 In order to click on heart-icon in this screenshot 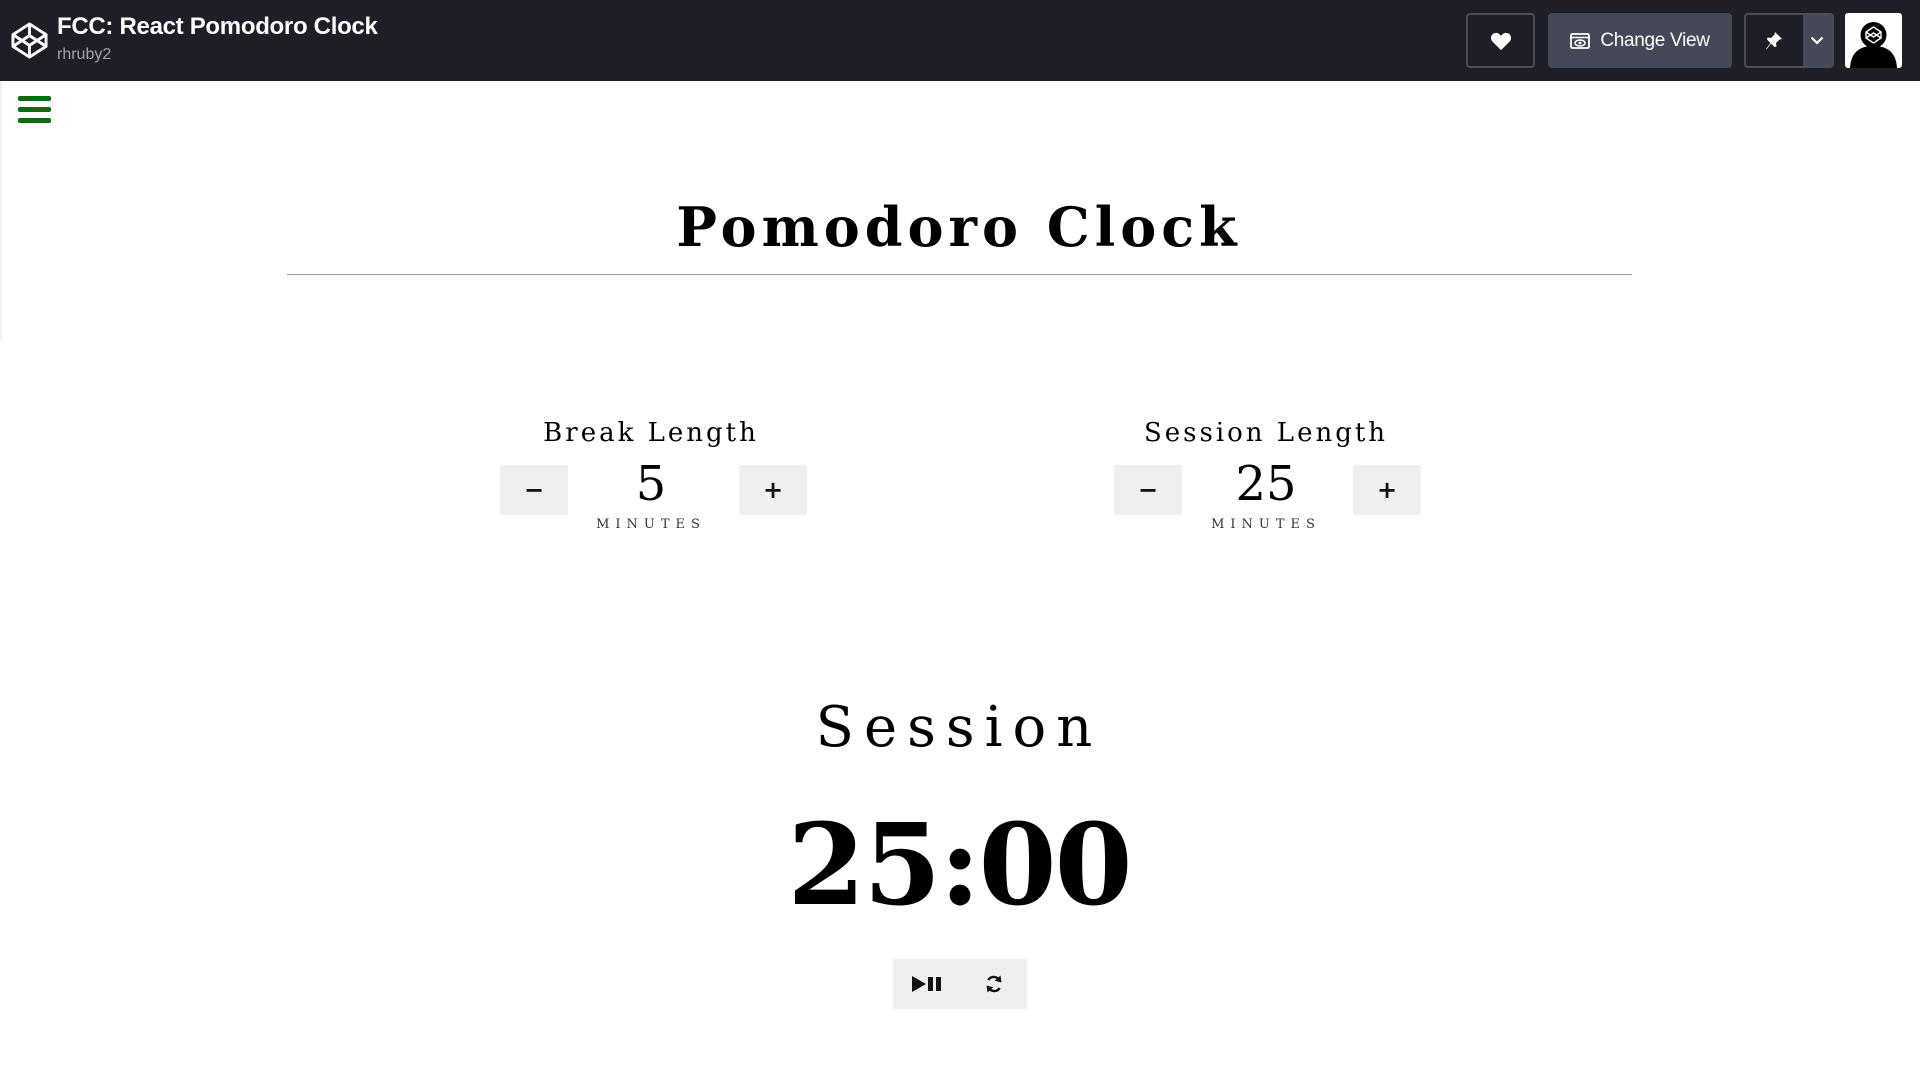, I will do `click(1500, 41)`.